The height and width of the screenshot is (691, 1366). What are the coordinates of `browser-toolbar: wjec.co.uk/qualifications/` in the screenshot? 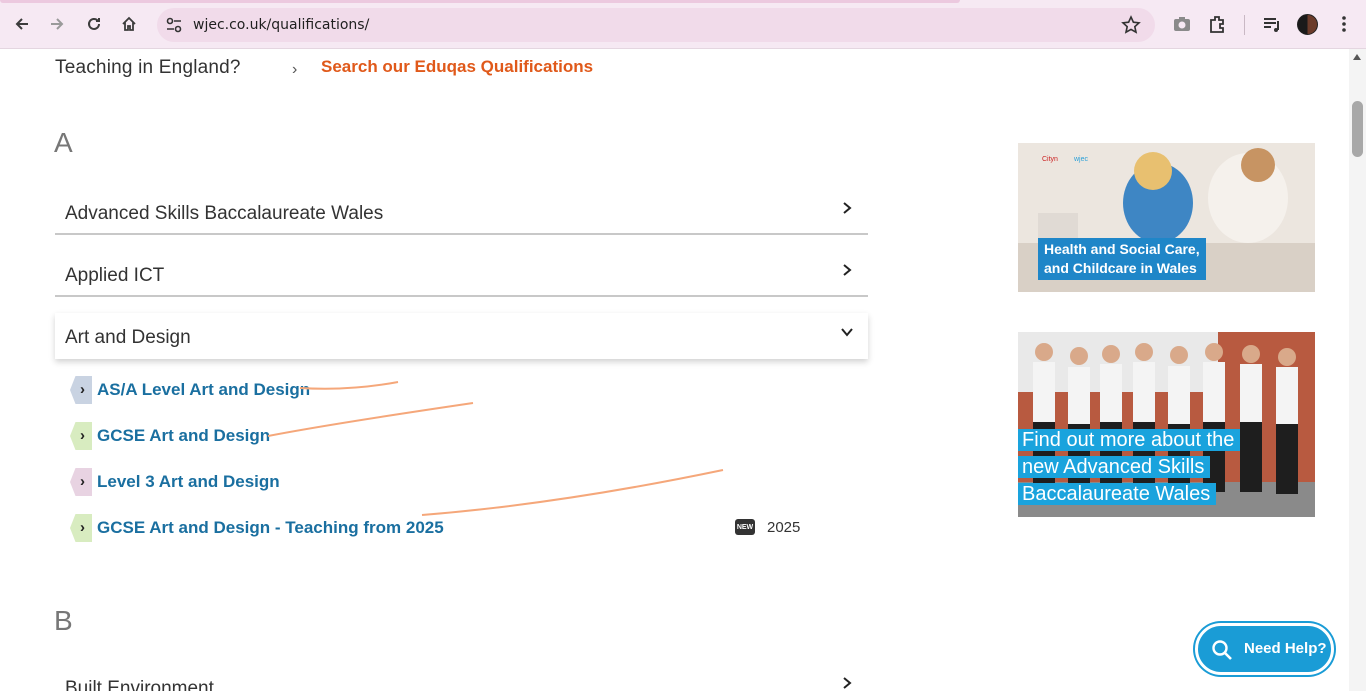 It's located at (683, 24).